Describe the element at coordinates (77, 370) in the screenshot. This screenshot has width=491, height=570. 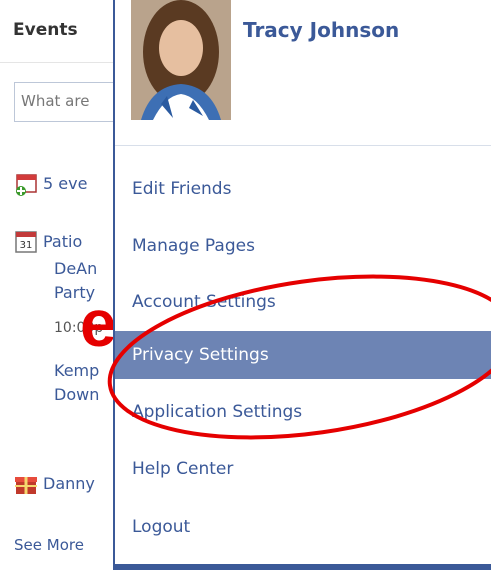
I see `event-detail: Kemp` at that location.